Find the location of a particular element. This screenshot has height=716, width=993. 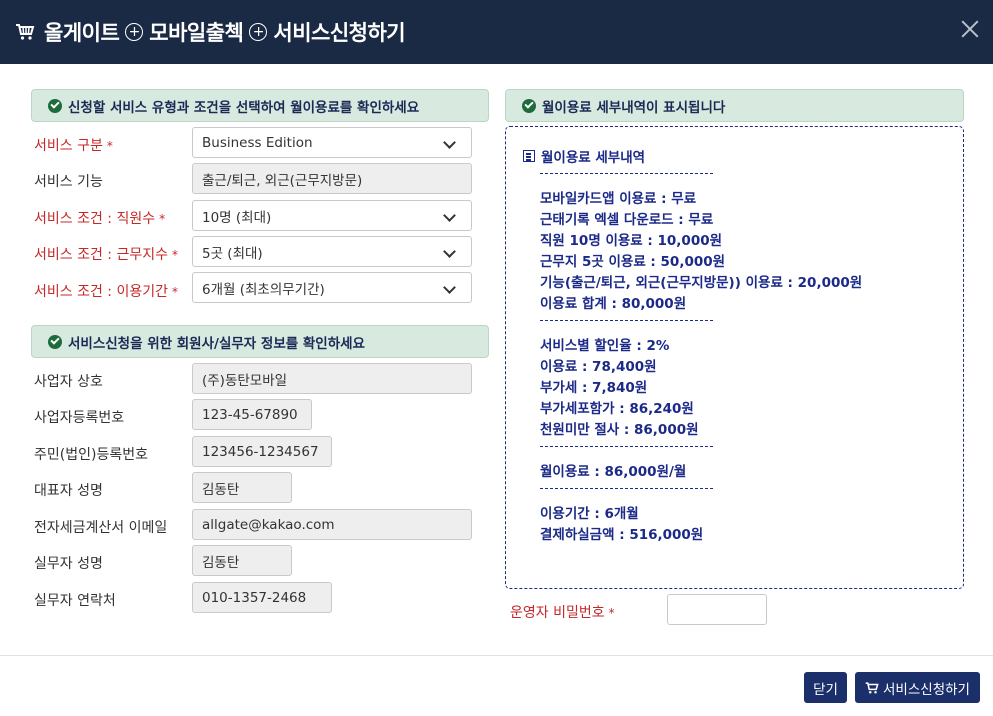

fee-line: 기능(출근/퇴근, 외근(근무지방문)) 이용료 : 20,000원 is located at coordinates (701, 283).